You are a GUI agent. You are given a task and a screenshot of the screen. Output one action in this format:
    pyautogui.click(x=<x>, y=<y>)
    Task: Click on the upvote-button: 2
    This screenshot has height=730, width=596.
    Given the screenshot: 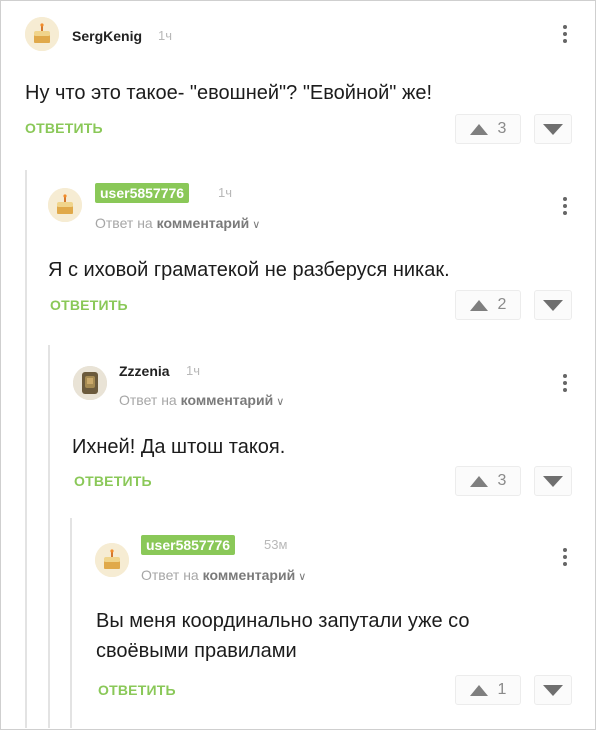 What is the action you would take?
    pyautogui.click(x=488, y=305)
    